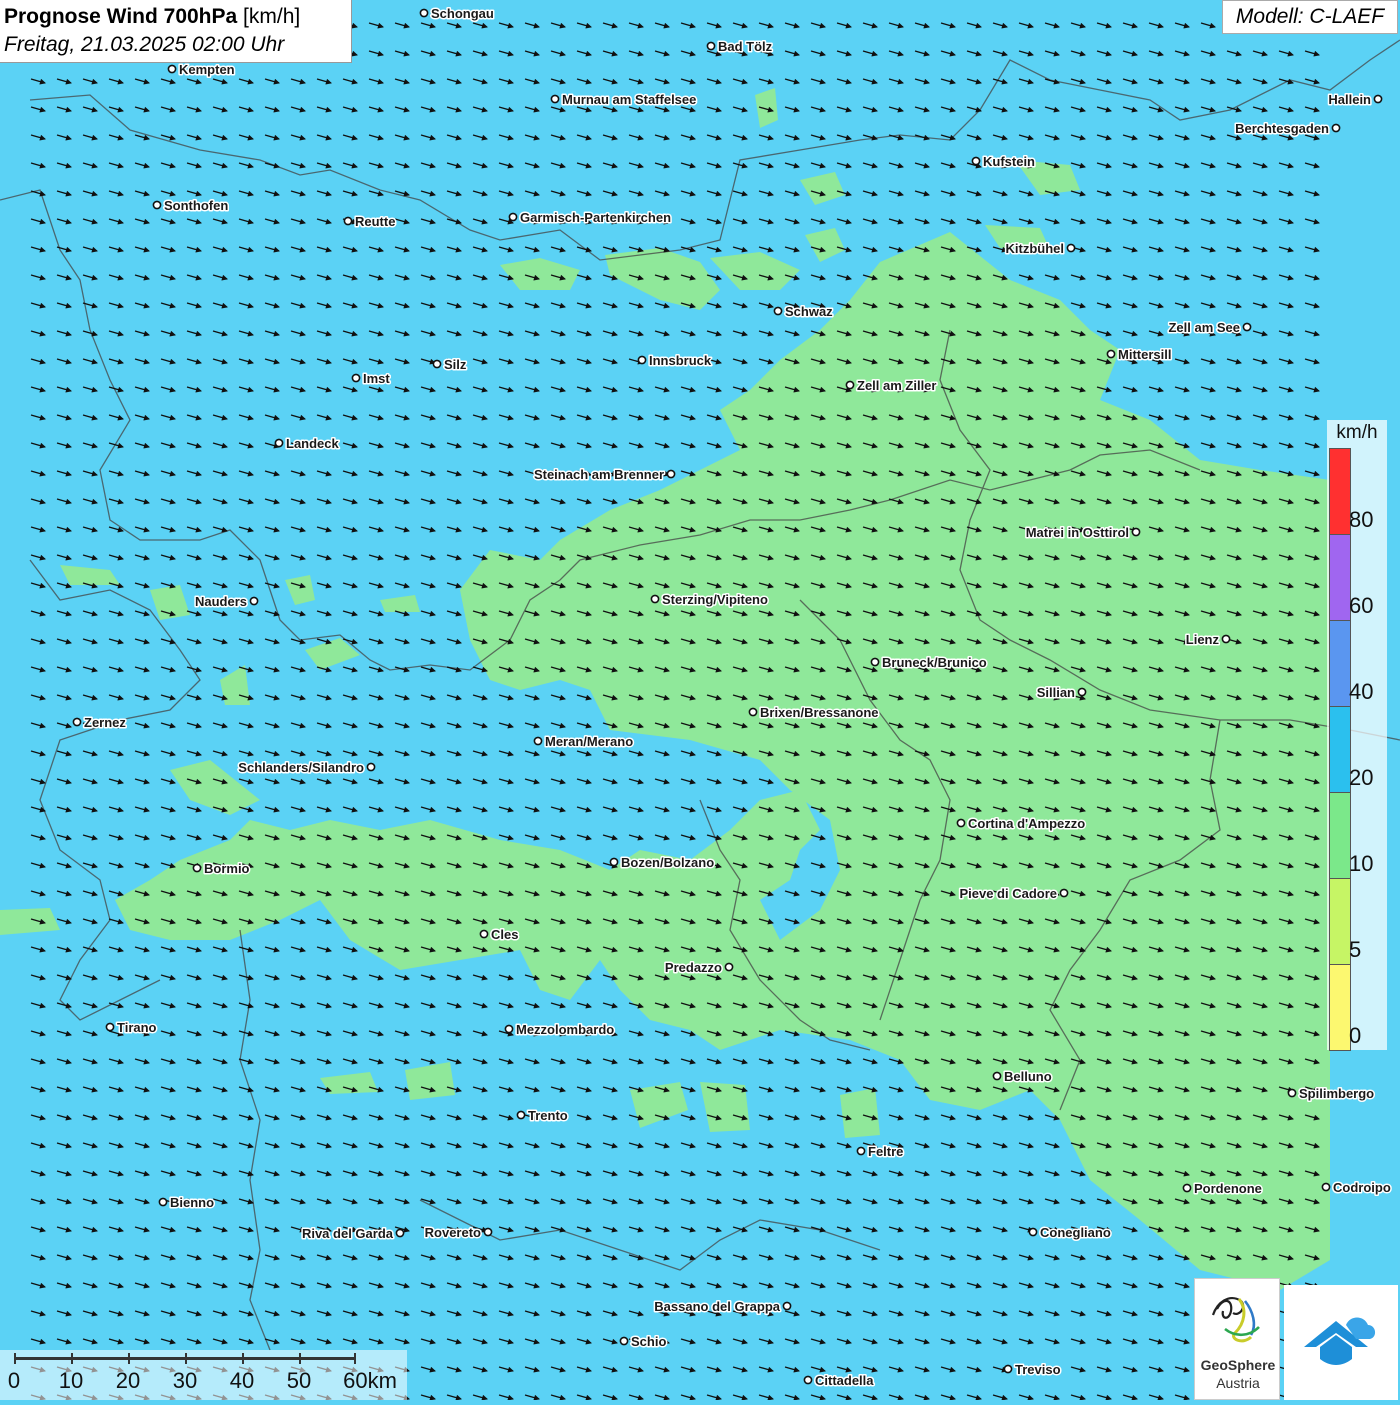 This screenshot has height=1405, width=1400. What do you see at coordinates (819, 712) in the screenshot?
I see `city-label: Brixen/Bressanone` at bounding box center [819, 712].